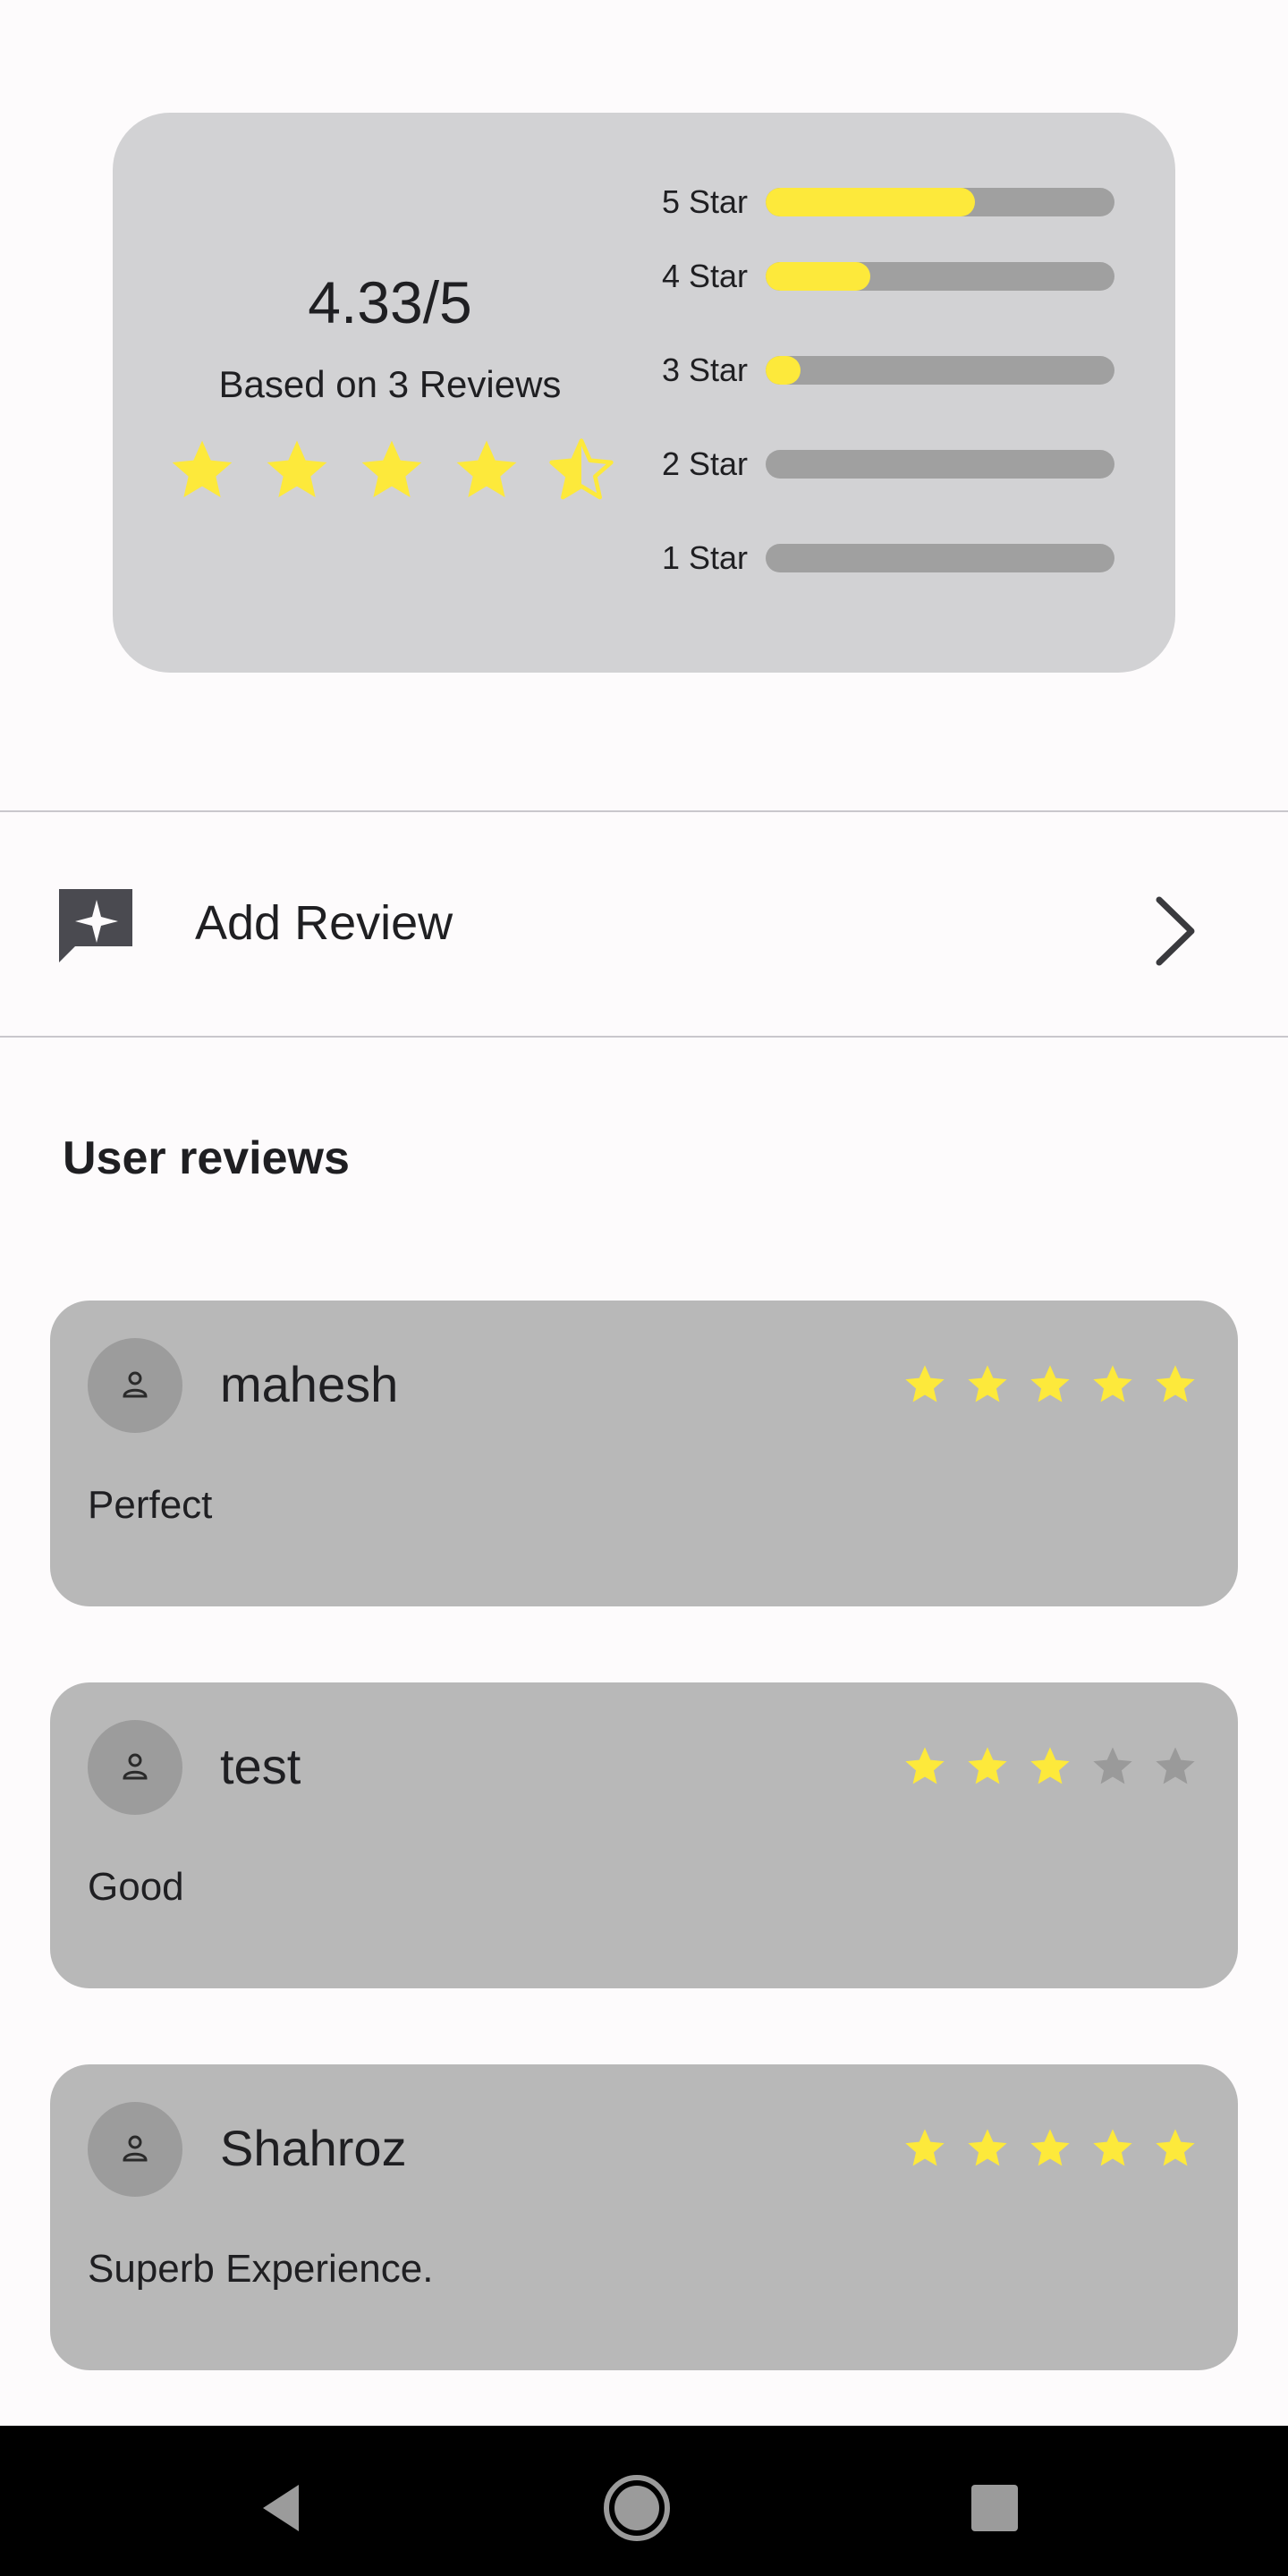 This screenshot has width=1288, height=2576. What do you see at coordinates (261, 2269) in the screenshot?
I see `review-text: Superb Experience.` at bounding box center [261, 2269].